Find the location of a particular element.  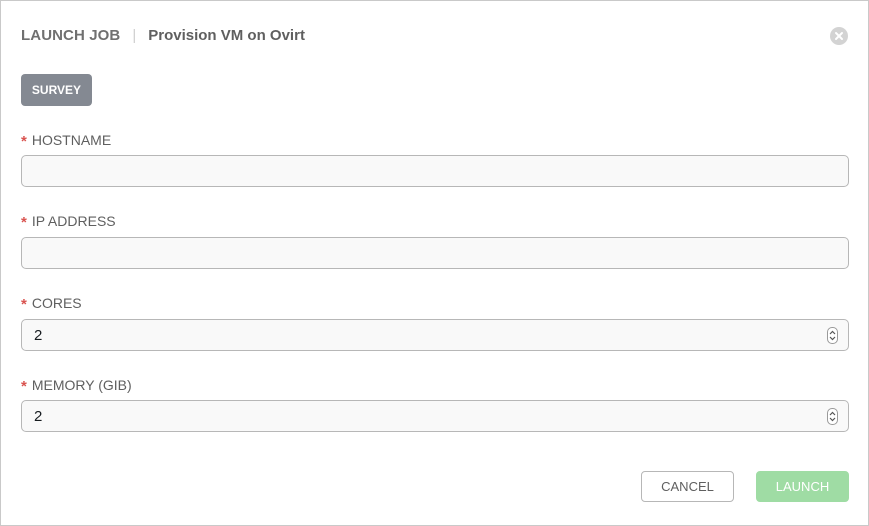

hostname-label: HOSTNAME is located at coordinates (71, 140).